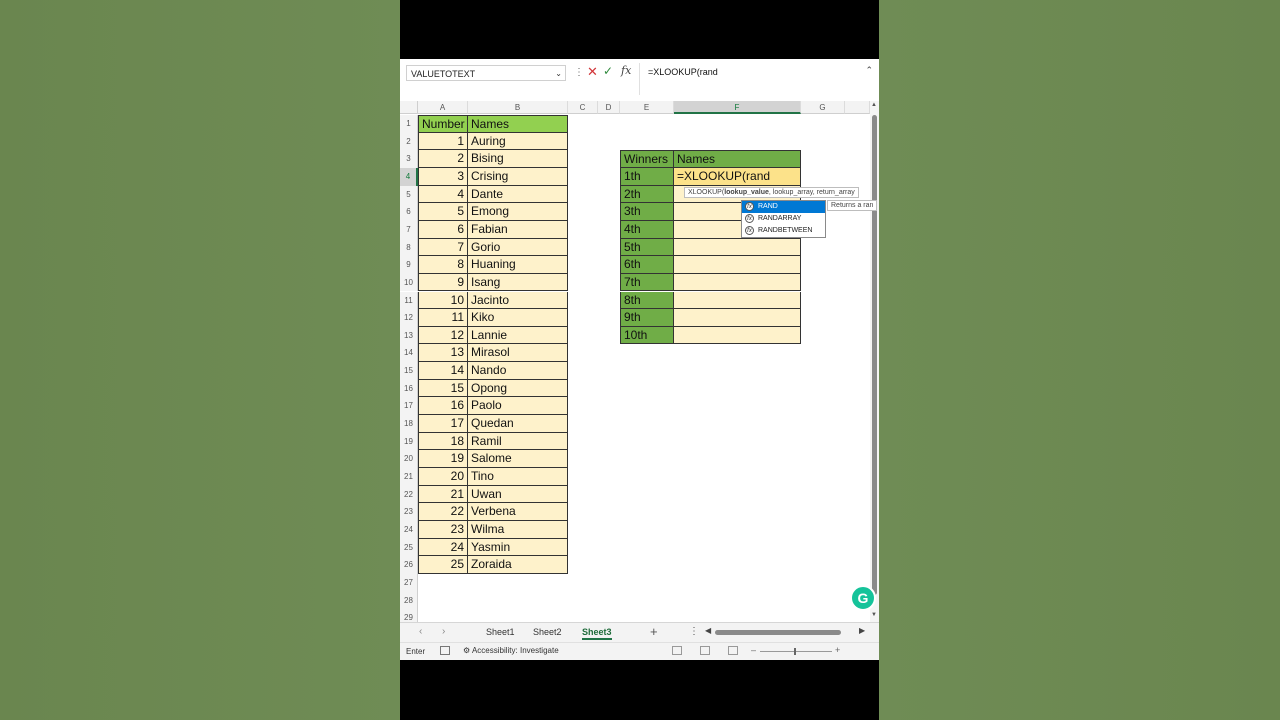 This screenshot has height=720, width=1280. Describe the element at coordinates (443, 282) in the screenshot. I see `number-cell: 9` at that location.